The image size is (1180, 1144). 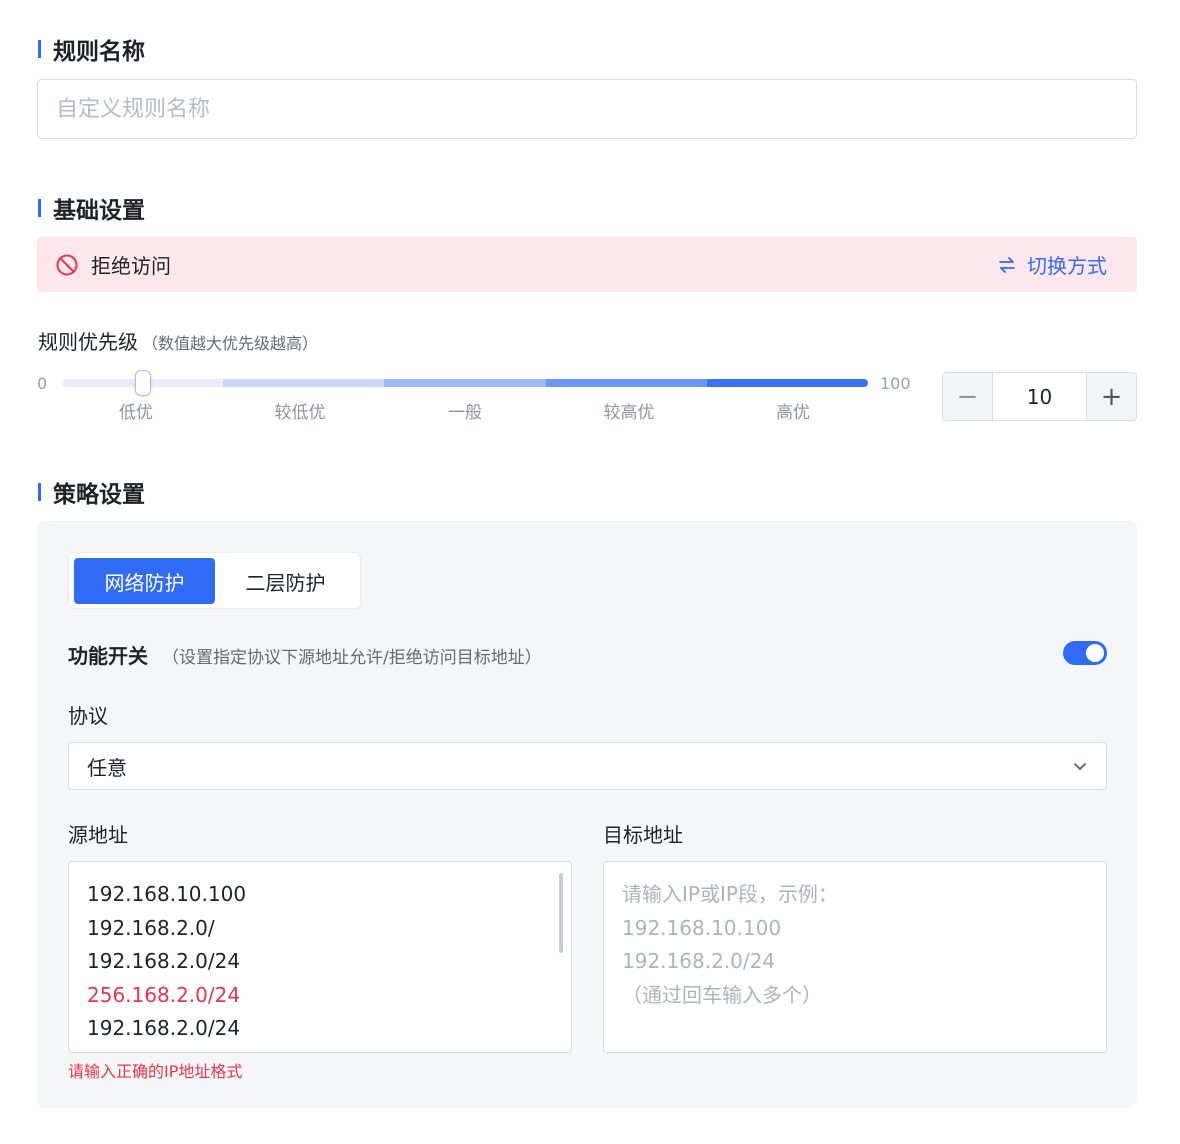 I want to click on decrement-button: −, so click(x=967, y=396).